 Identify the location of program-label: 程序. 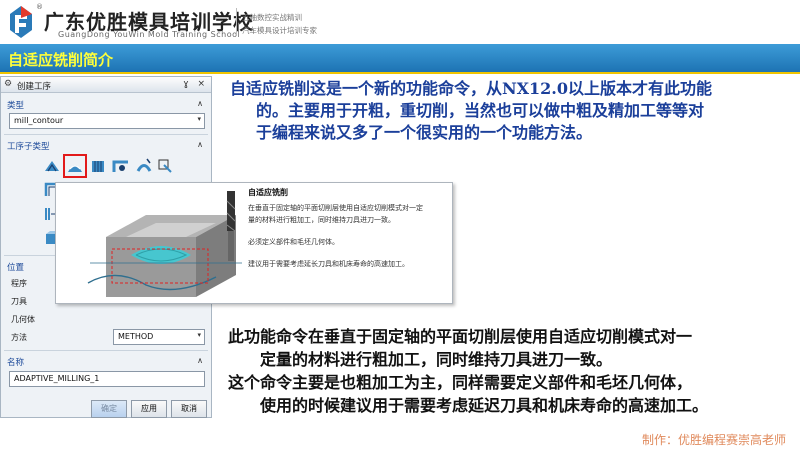
(19, 283).